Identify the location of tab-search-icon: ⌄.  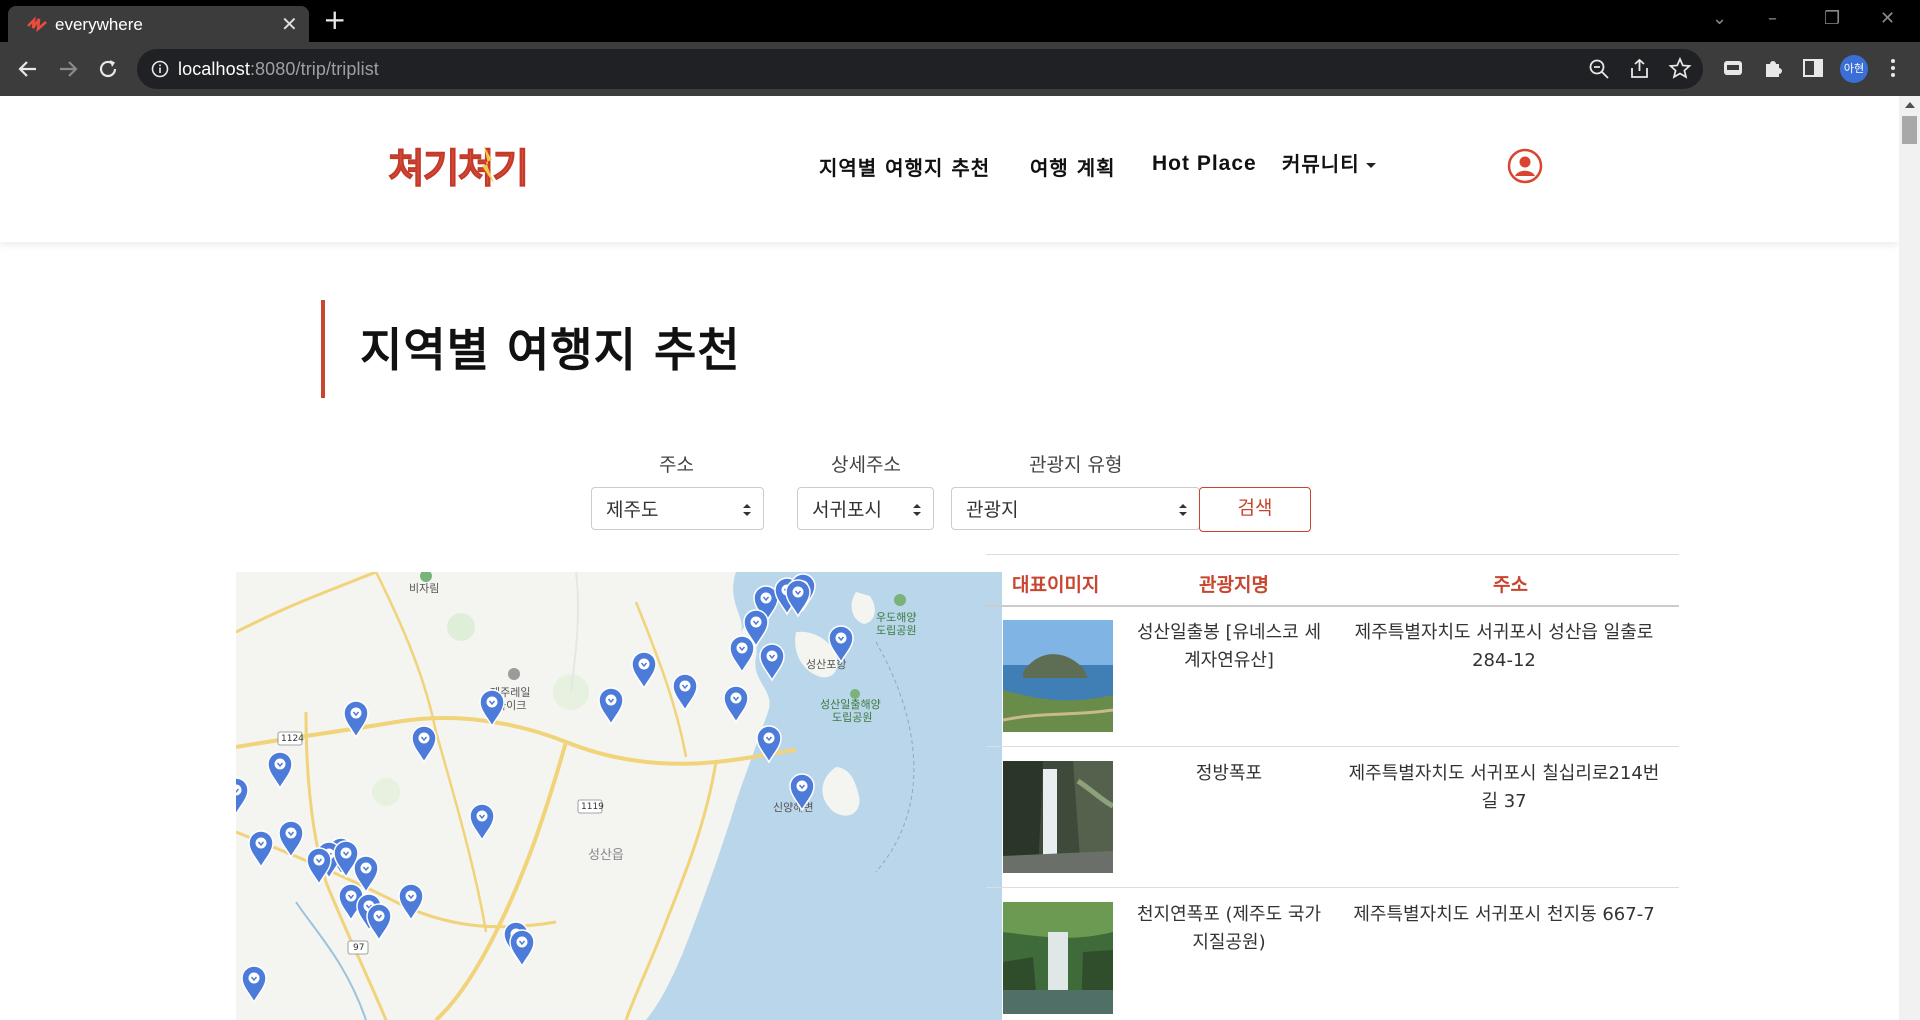
(1719, 18).